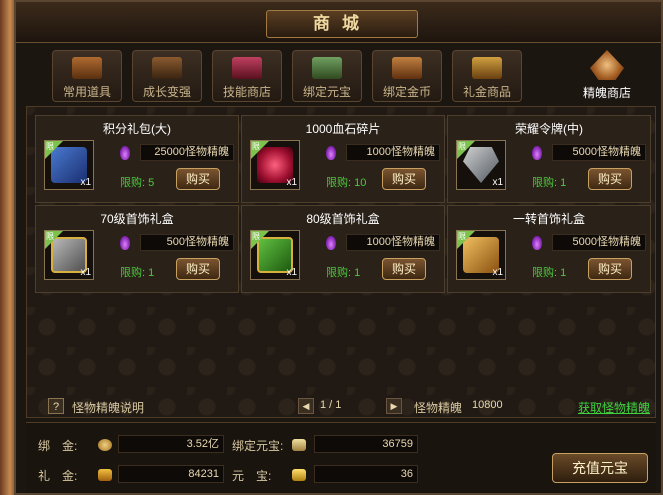  I want to click on tab-growth: 成长变强, so click(167, 76).